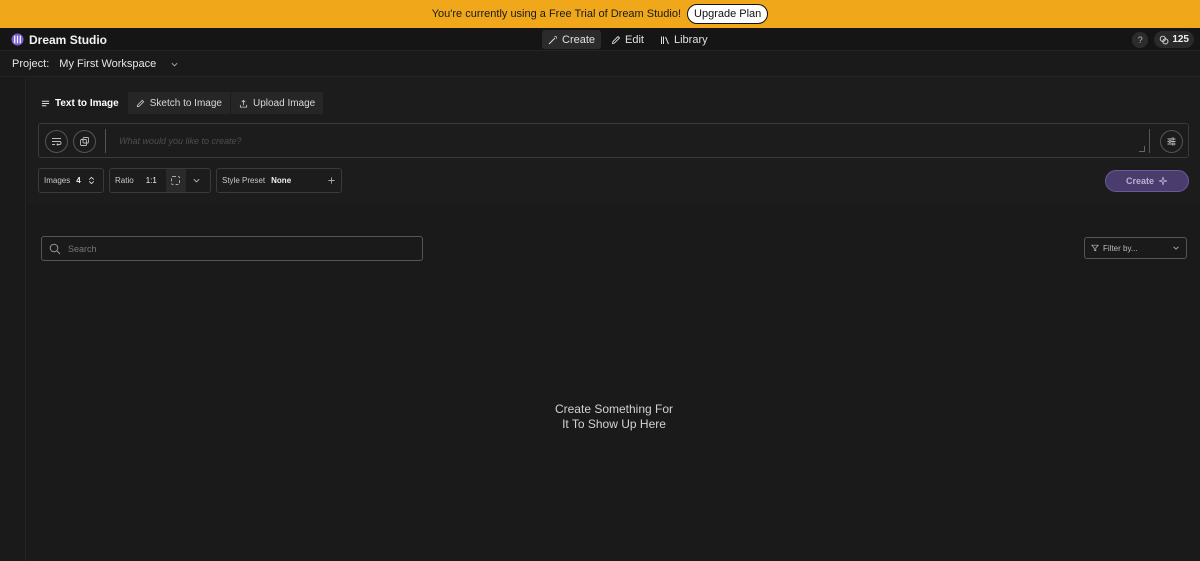  I want to click on tab-sketch-to-image: Sketch to Image, so click(178, 103).